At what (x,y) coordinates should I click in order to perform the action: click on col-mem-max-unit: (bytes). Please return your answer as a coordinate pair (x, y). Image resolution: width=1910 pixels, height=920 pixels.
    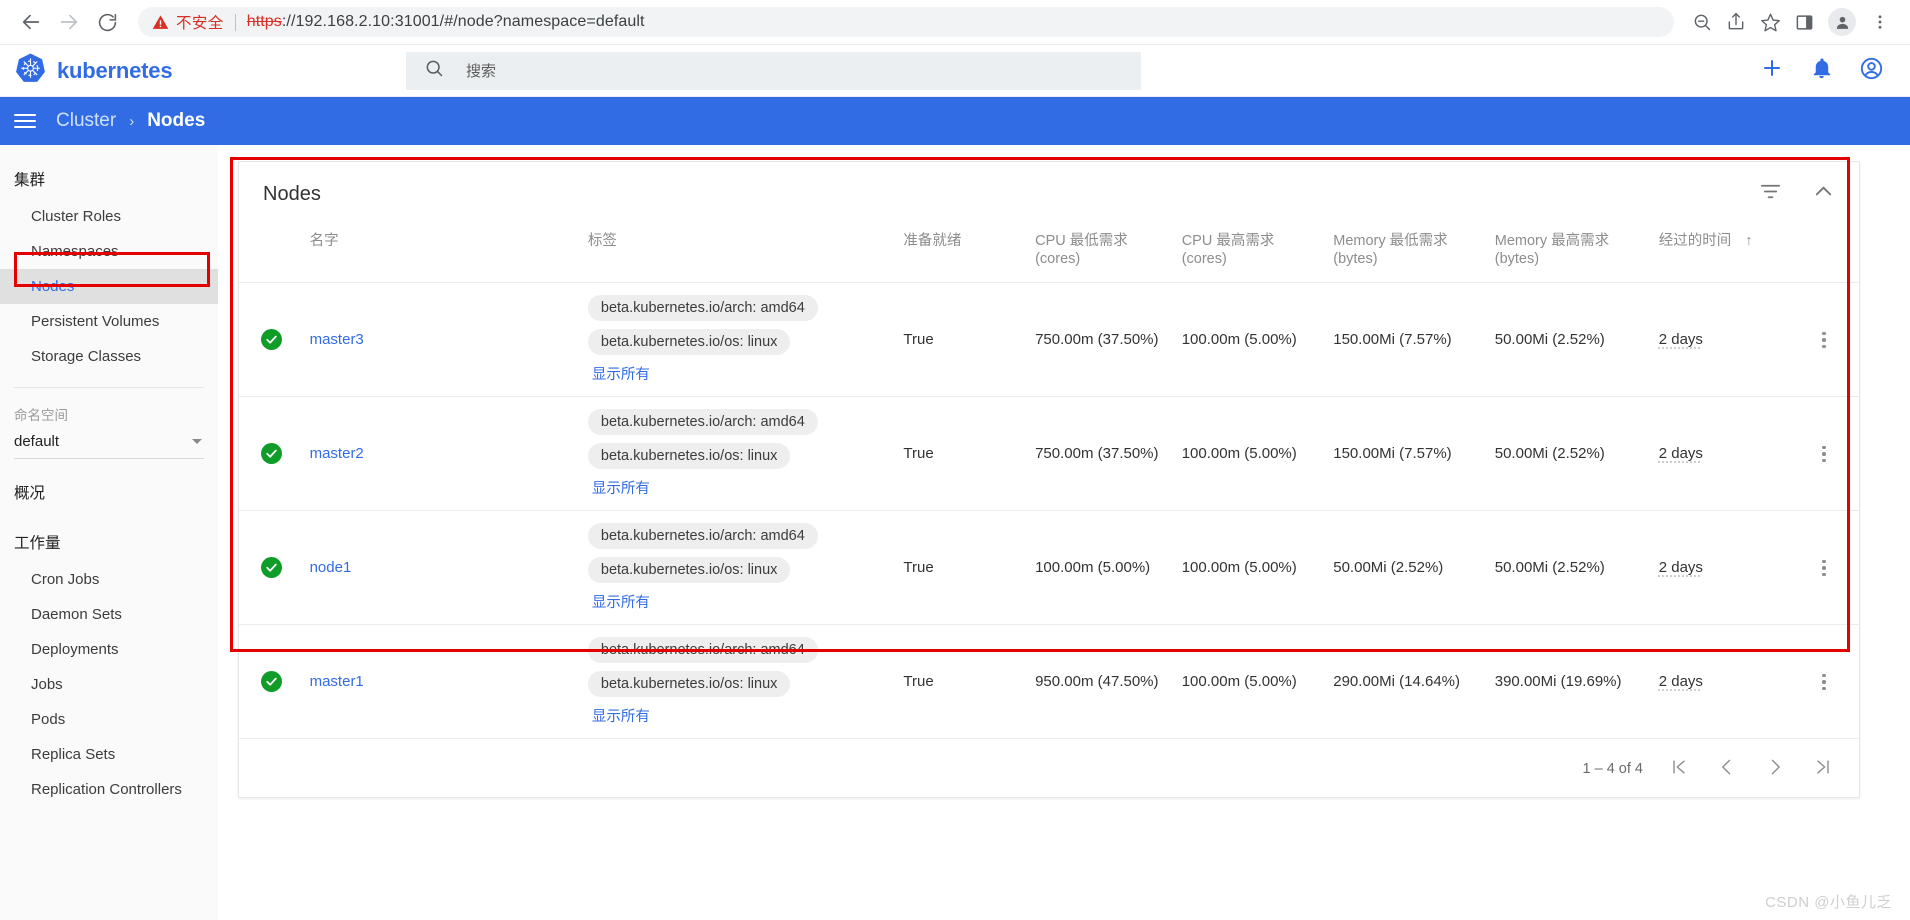
    Looking at the image, I should click on (1517, 259).